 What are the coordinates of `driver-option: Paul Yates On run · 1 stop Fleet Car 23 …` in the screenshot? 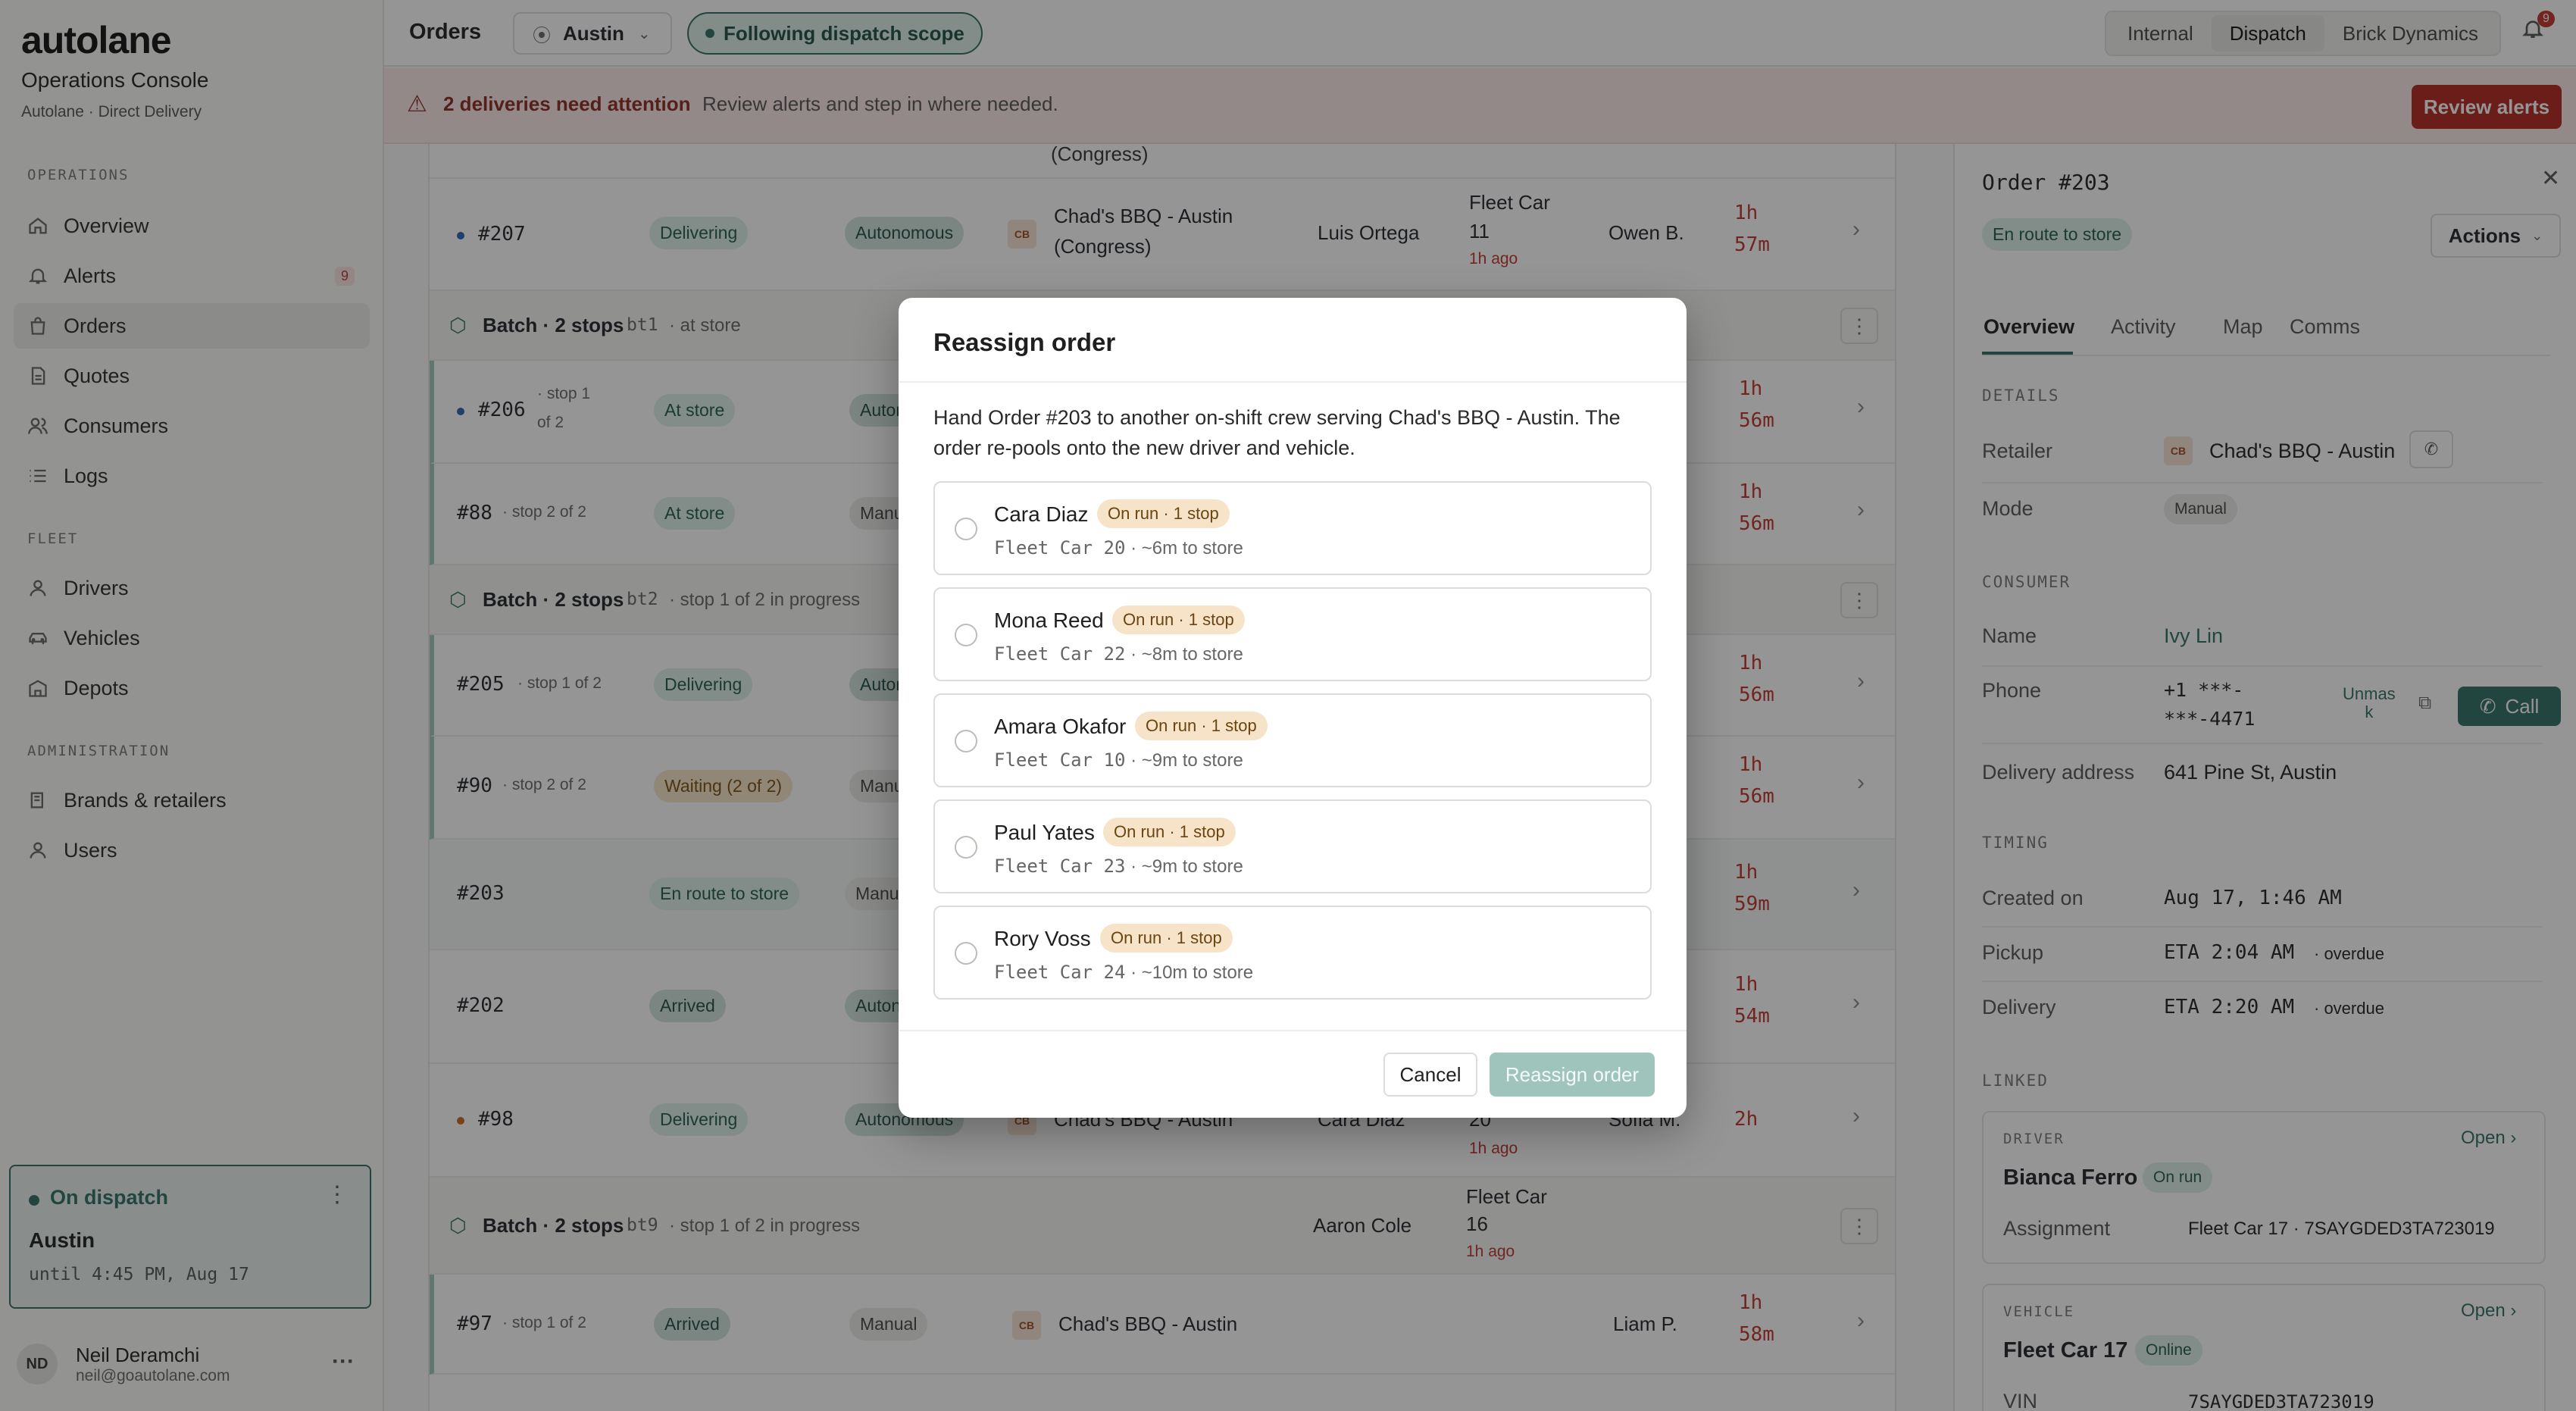 It's located at (1292, 846).